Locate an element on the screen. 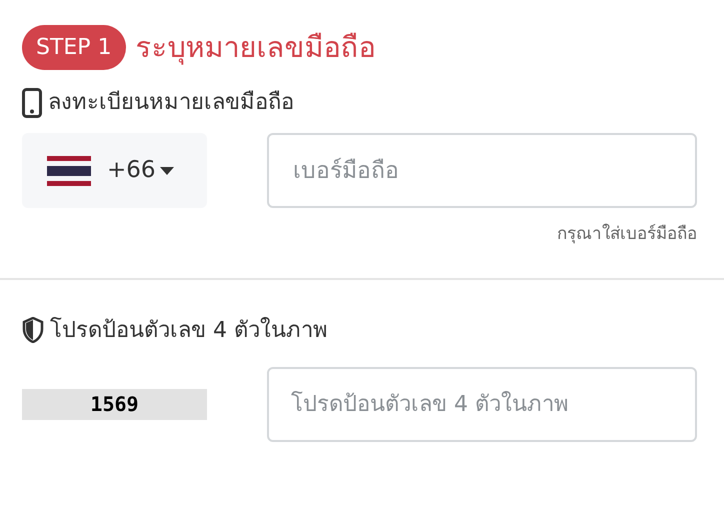 This screenshot has height=506, width=724. phone-input: เบอร์มือถือ is located at coordinates (482, 170).